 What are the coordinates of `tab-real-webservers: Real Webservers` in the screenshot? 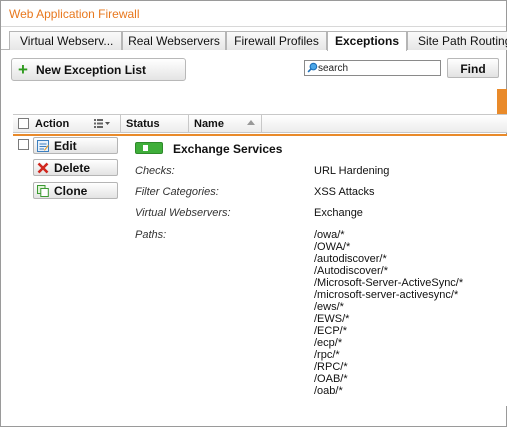 It's located at (174, 40).